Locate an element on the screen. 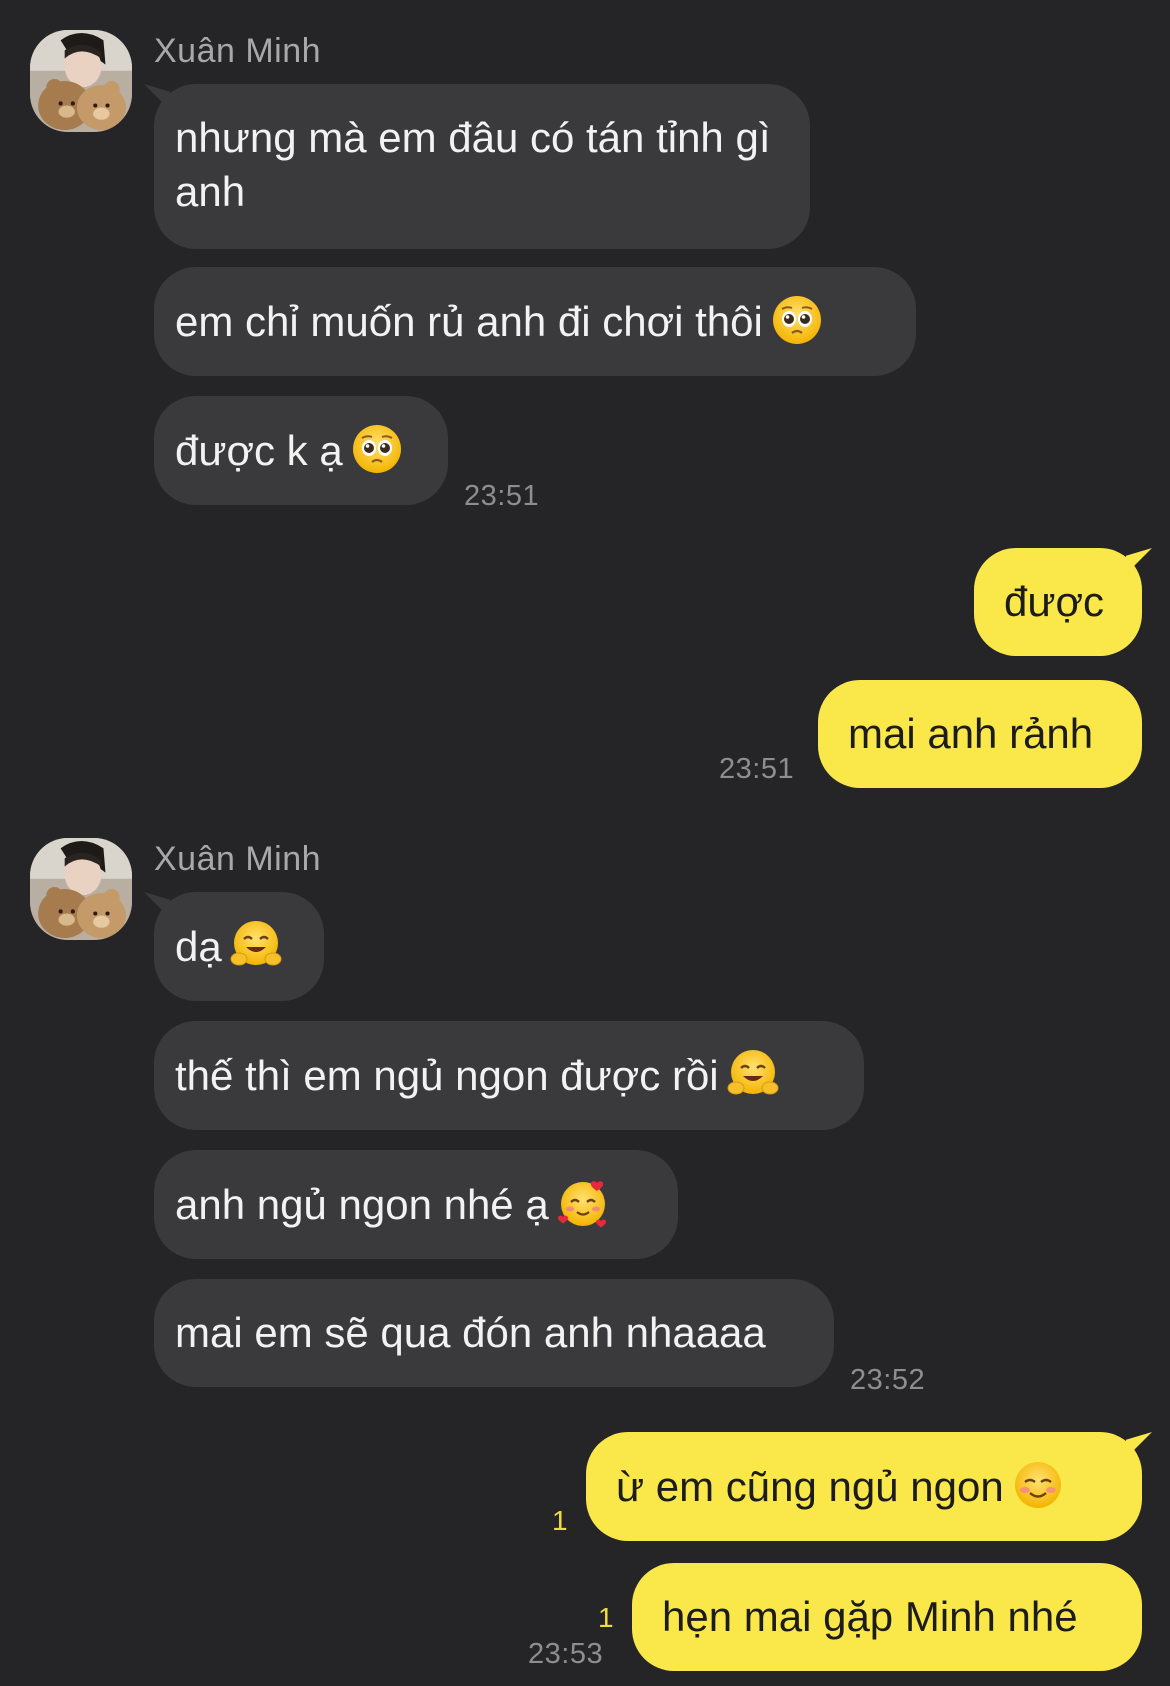 Image resolution: width=1170 pixels, height=1686 pixels. message-bubble-outgoing: ừ em cũng ngủ ngon is located at coordinates (864, 1486).